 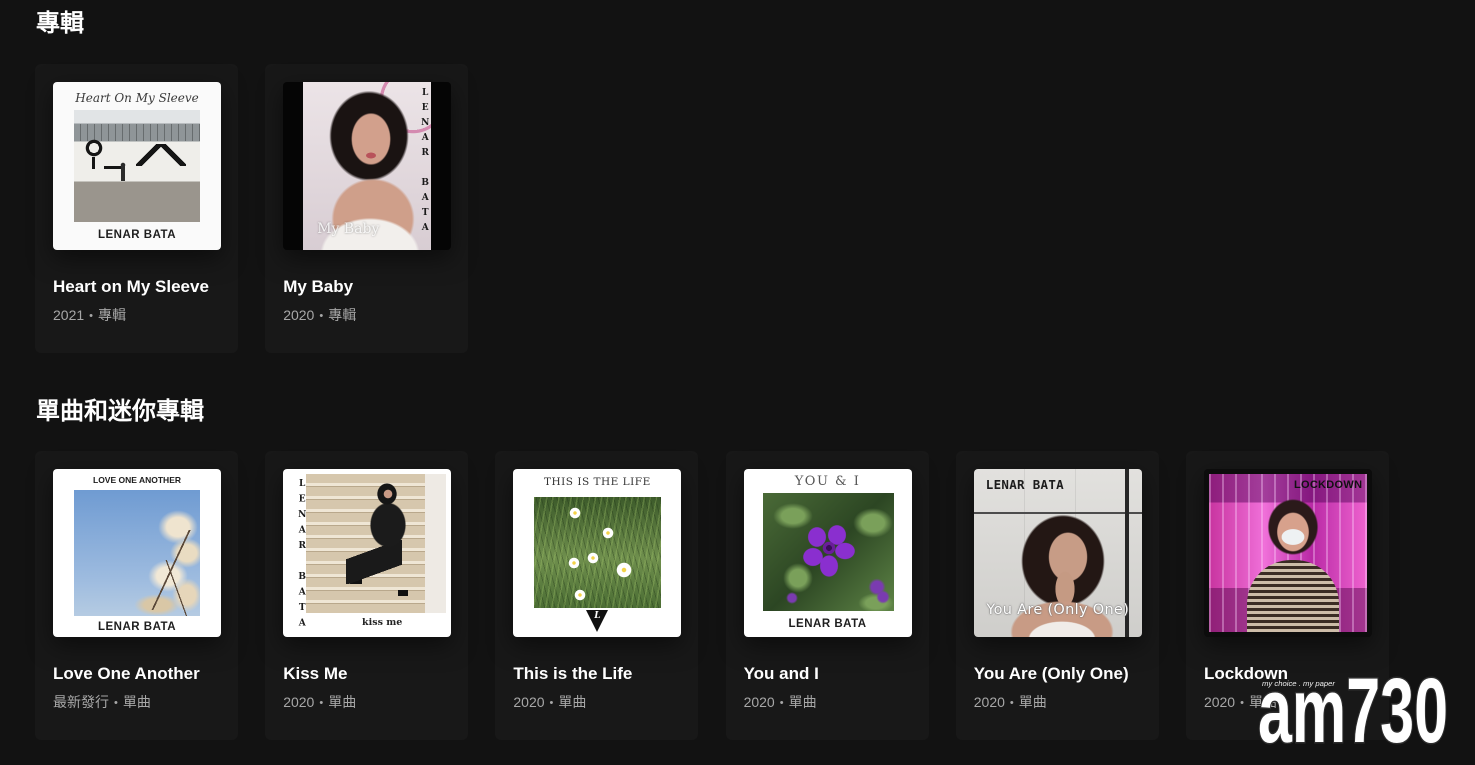 What do you see at coordinates (597, 616) in the screenshot?
I see `logo-letter: L` at bounding box center [597, 616].